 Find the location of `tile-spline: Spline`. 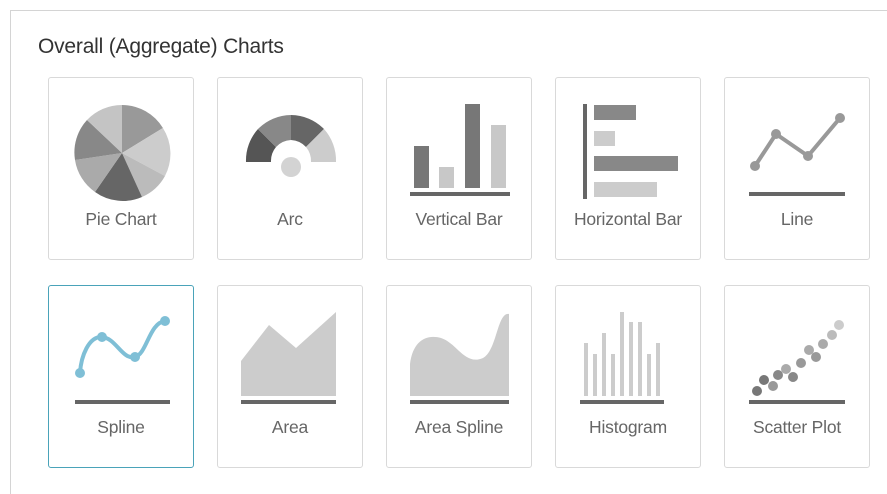

tile-spline: Spline is located at coordinates (121, 376).